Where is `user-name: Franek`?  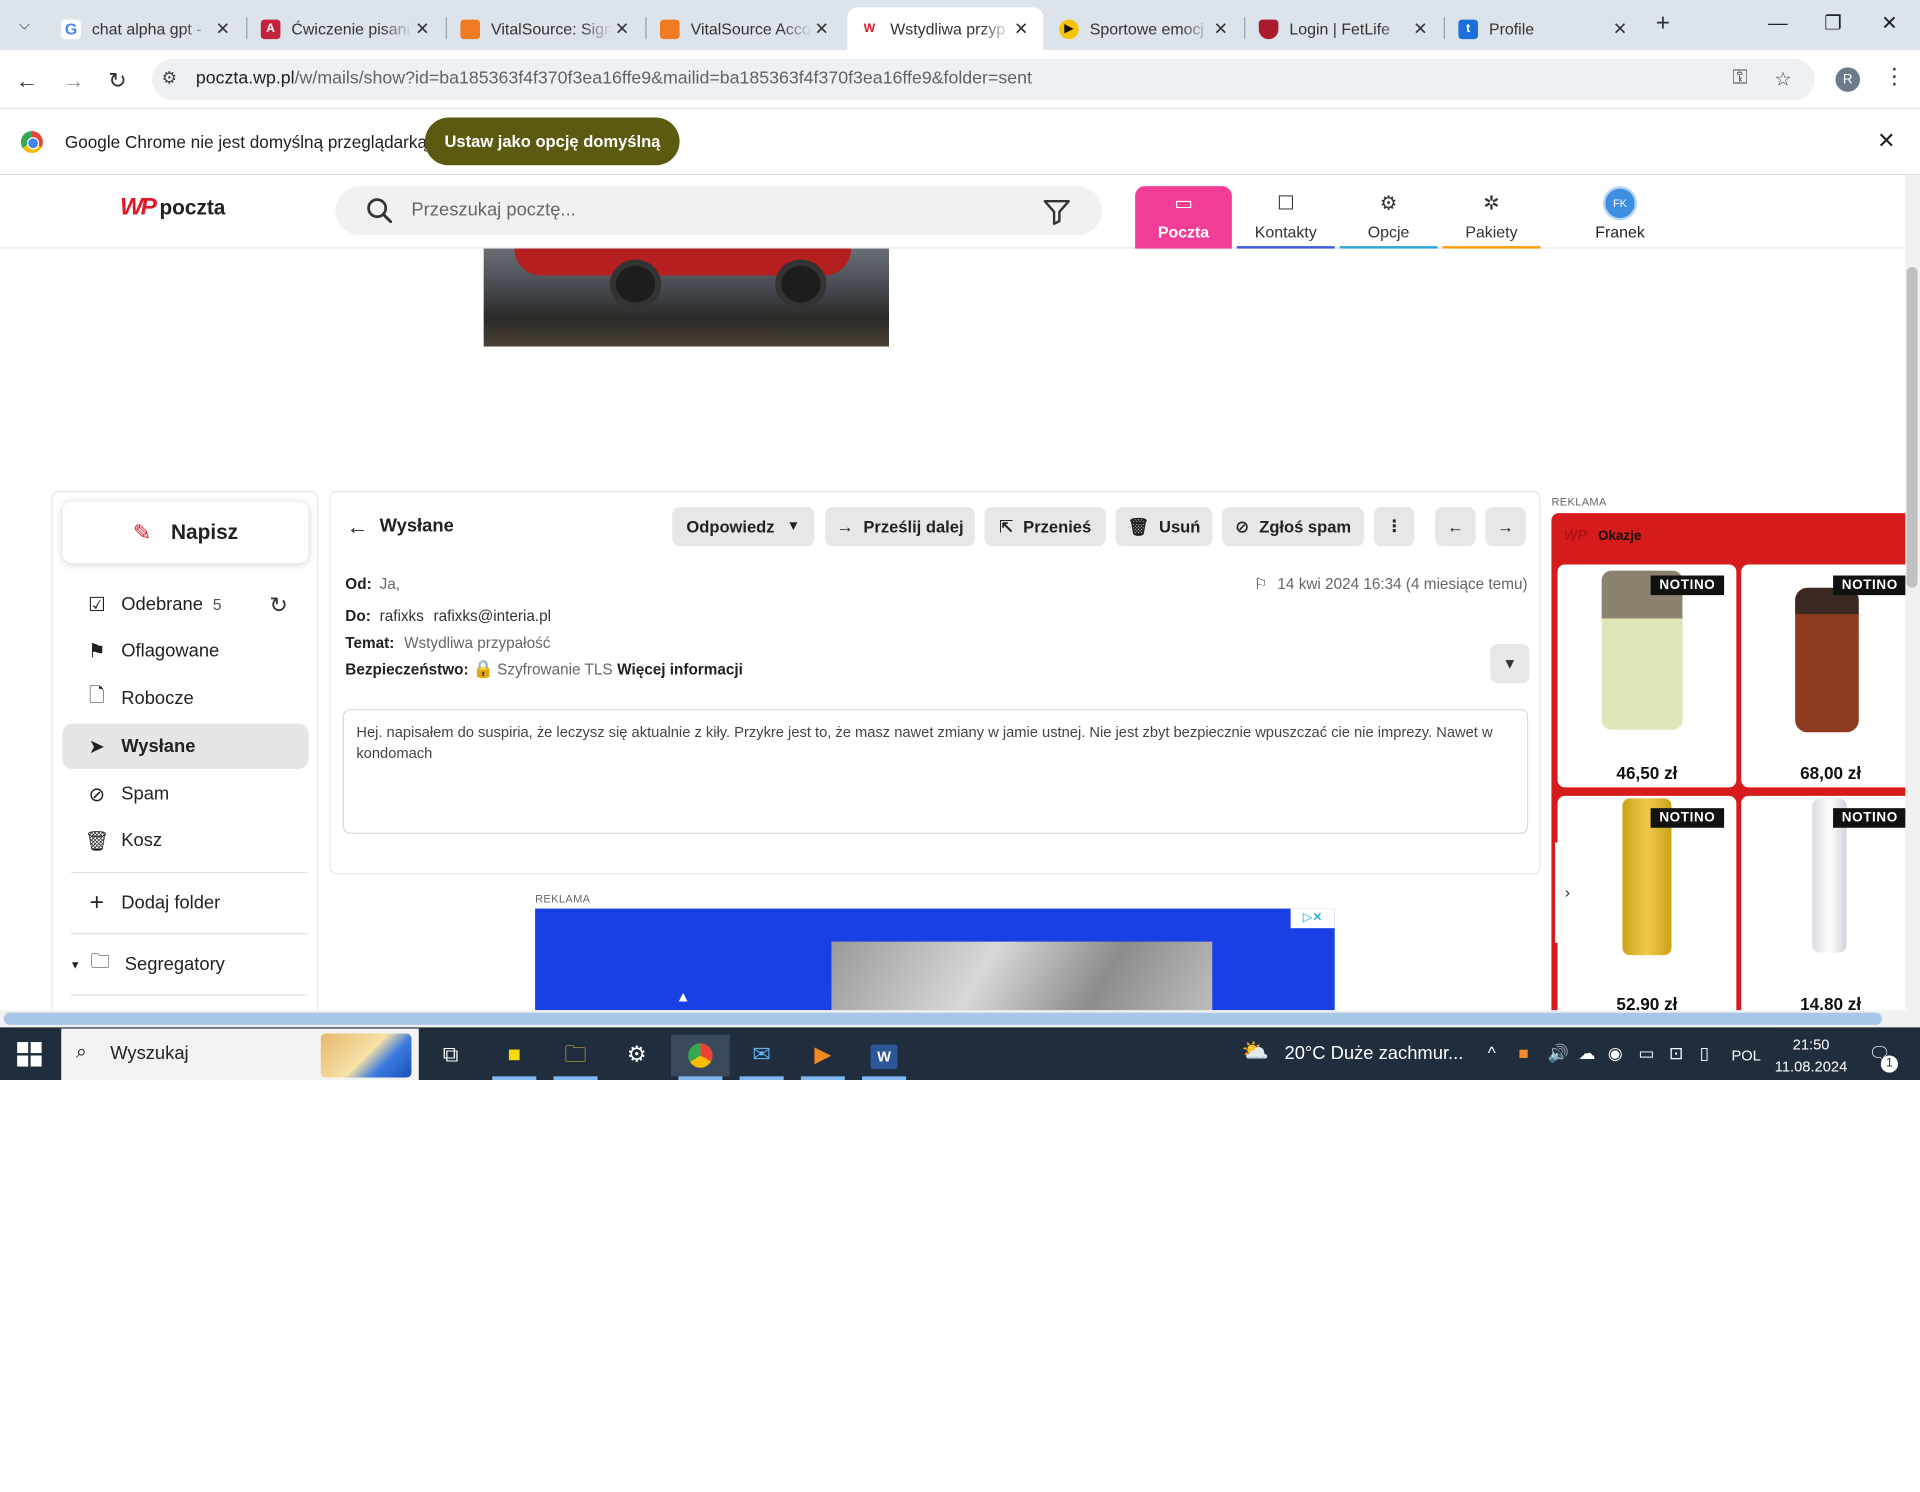 user-name: Franek is located at coordinates (1620, 232).